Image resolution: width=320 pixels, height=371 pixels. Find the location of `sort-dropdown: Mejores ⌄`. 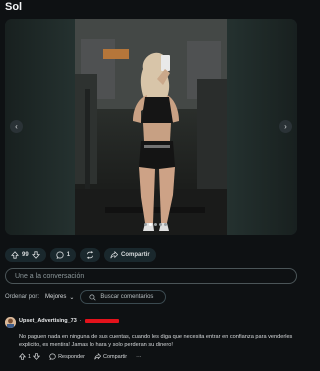

sort-dropdown: Mejores ⌄ is located at coordinates (59, 297).